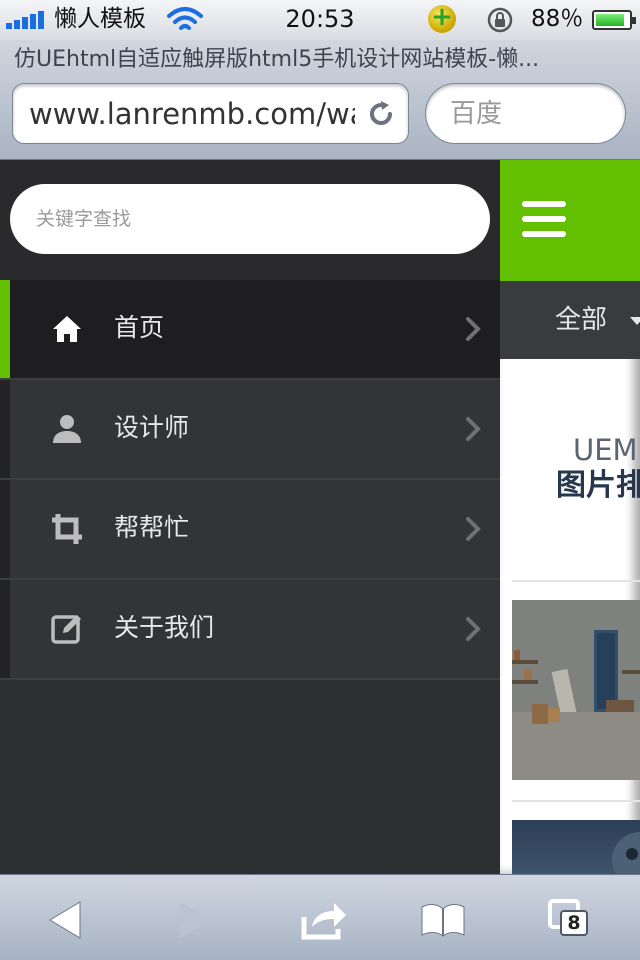  I want to click on top-bar, so click(570, 220).